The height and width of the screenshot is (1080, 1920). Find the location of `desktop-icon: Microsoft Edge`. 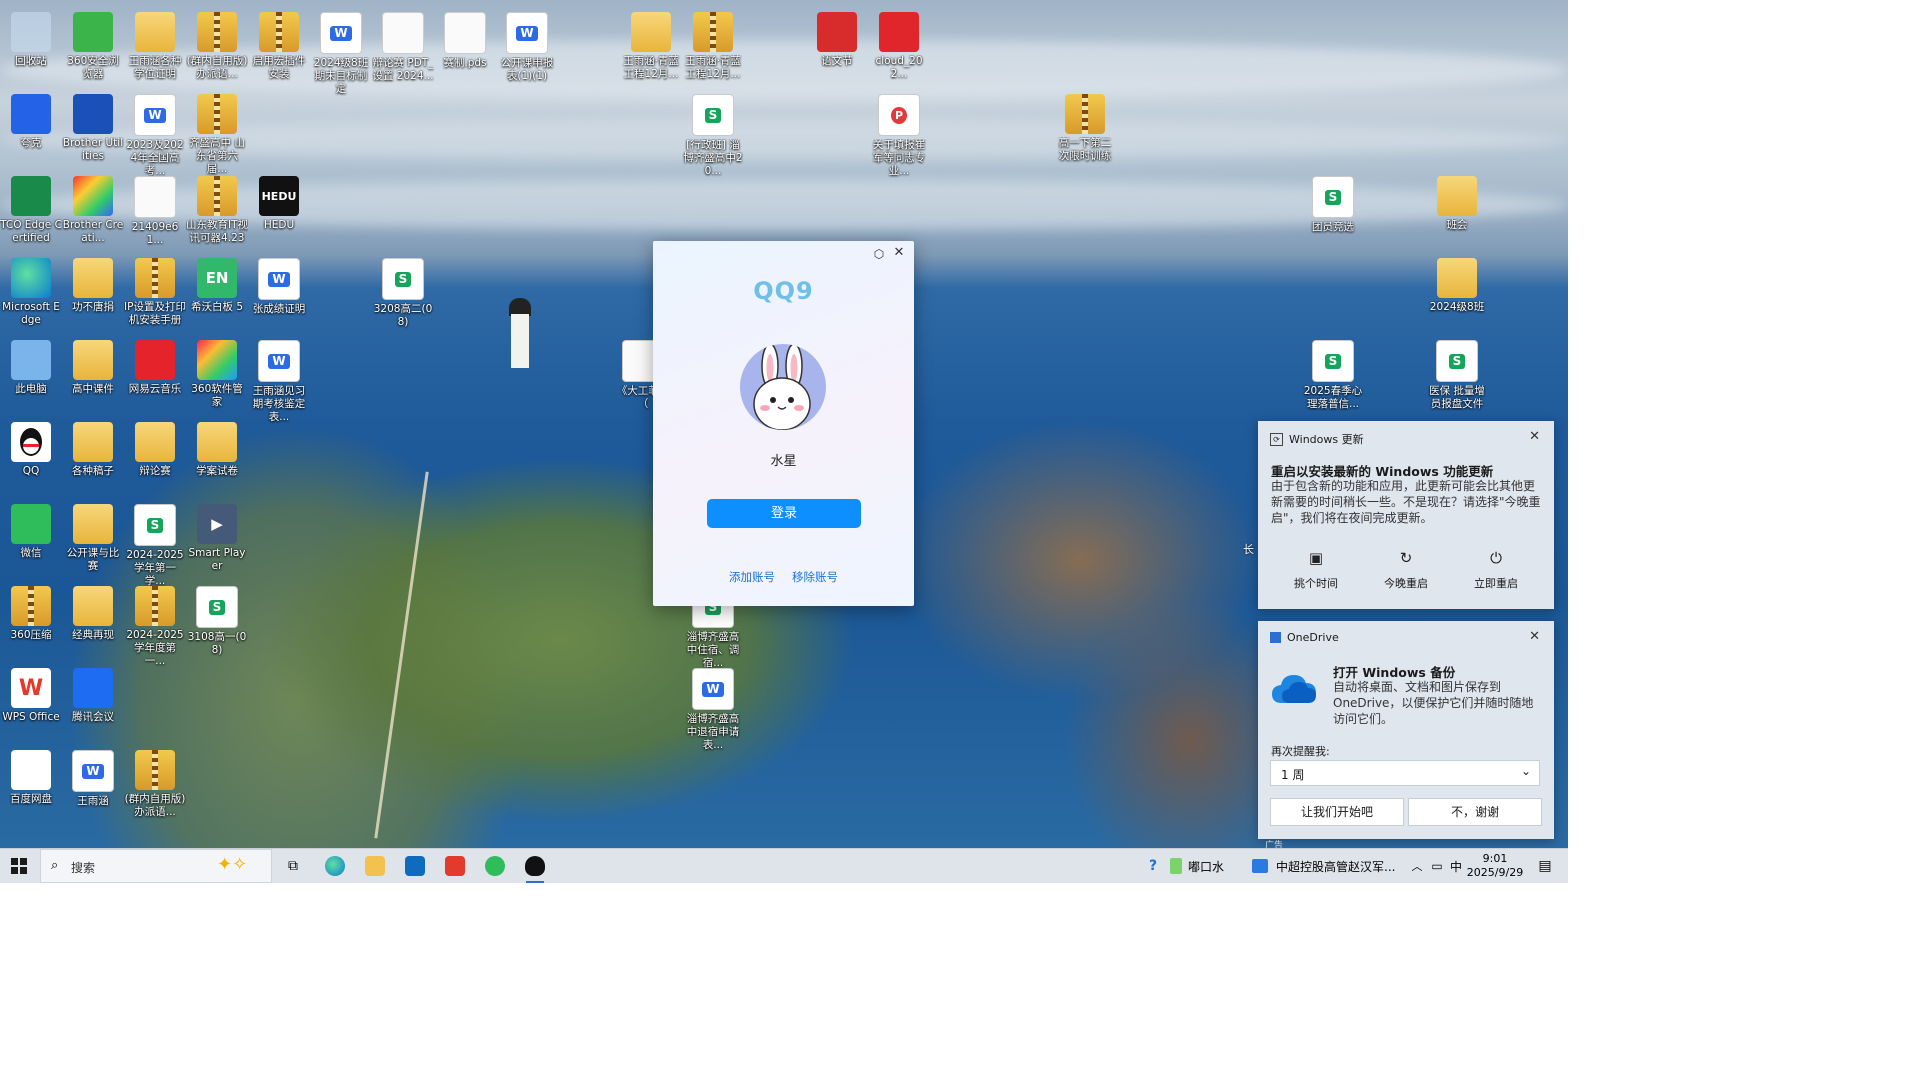

desktop-icon: Microsoft Edge is located at coordinates (31, 289).